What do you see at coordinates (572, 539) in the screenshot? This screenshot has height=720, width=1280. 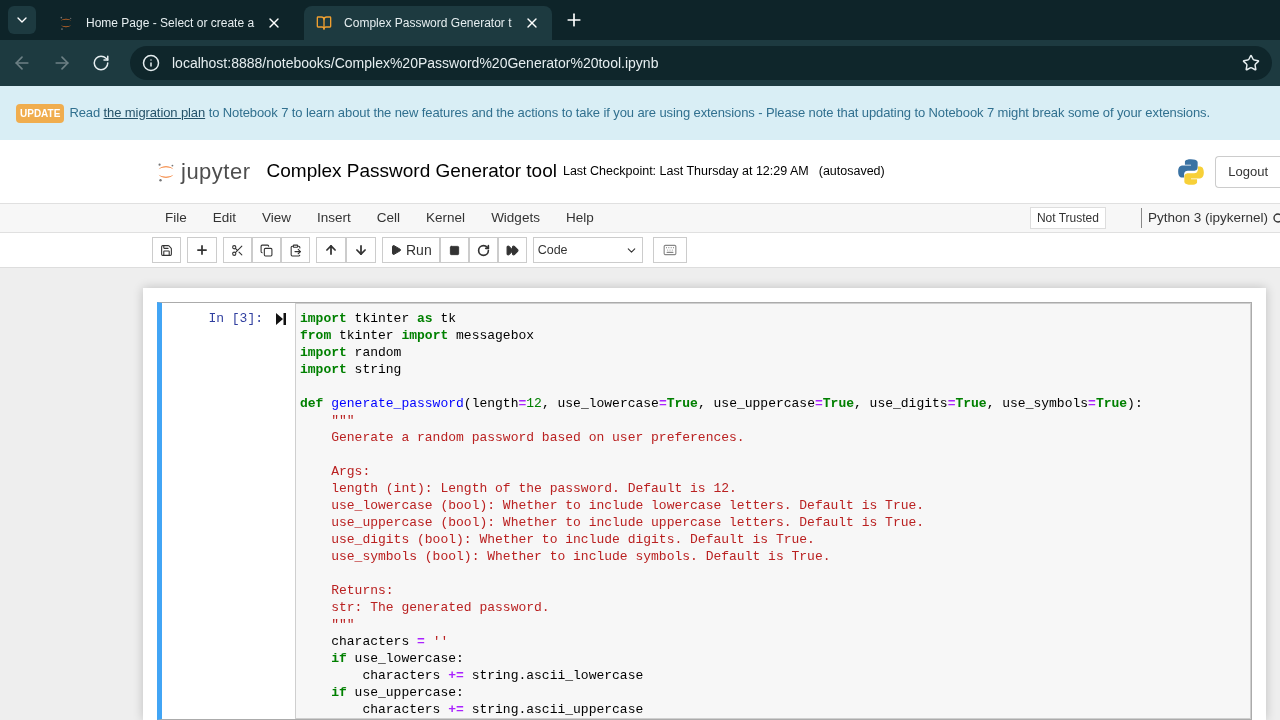 I see `code-line: use_digits (bool): Whether to include digits. Default is True.` at bounding box center [572, 539].